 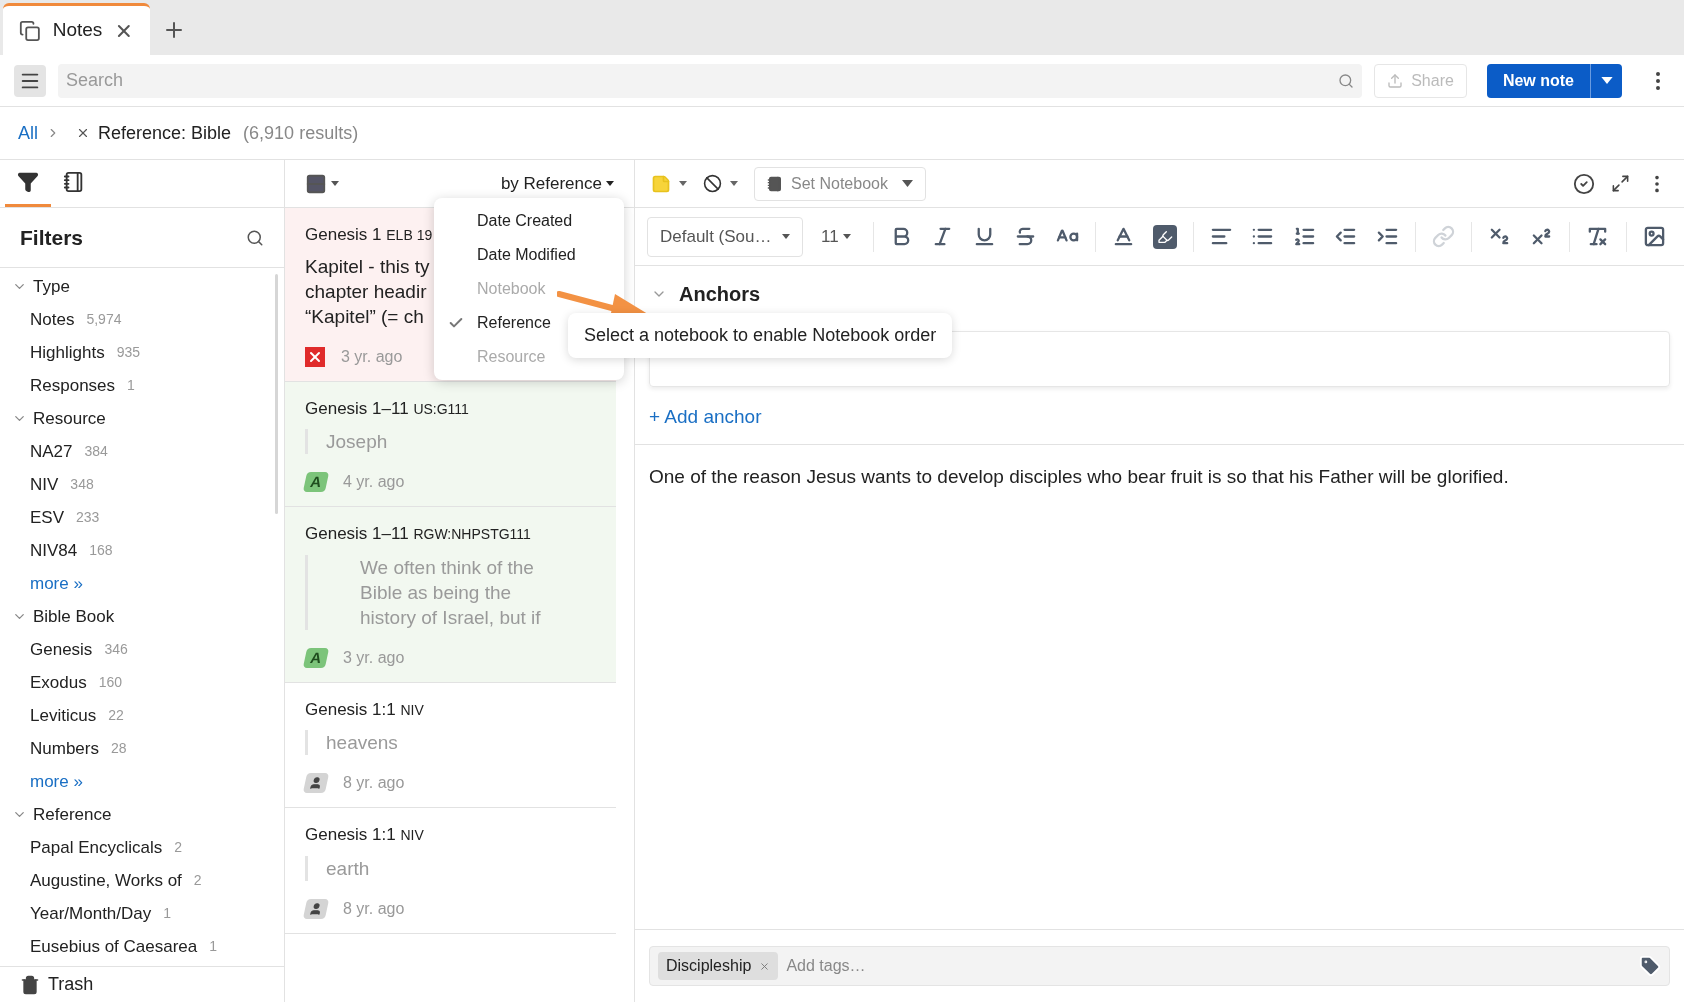 I want to click on tooltip: Select a notebook to enable Notebook order, so click(x=760, y=335).